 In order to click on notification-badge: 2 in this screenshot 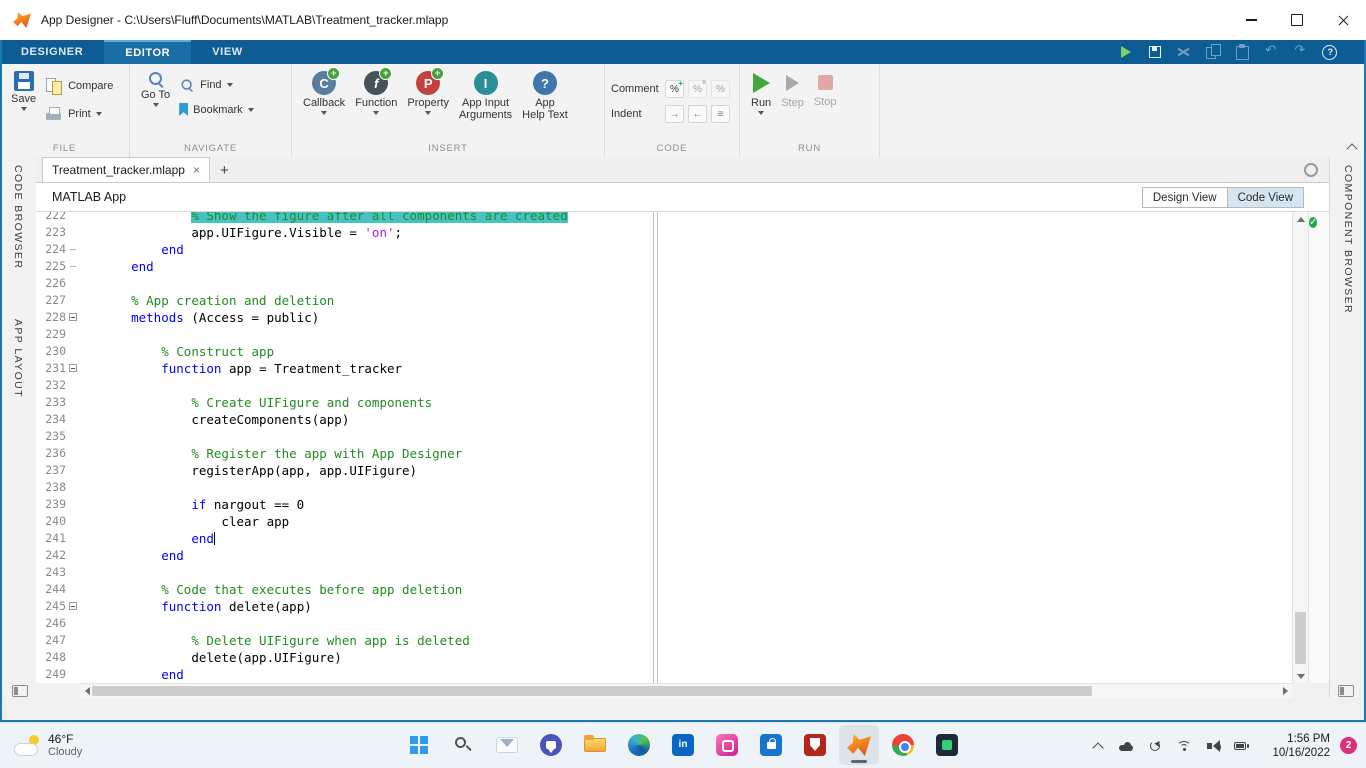, I will do `click(1348, 745)`.